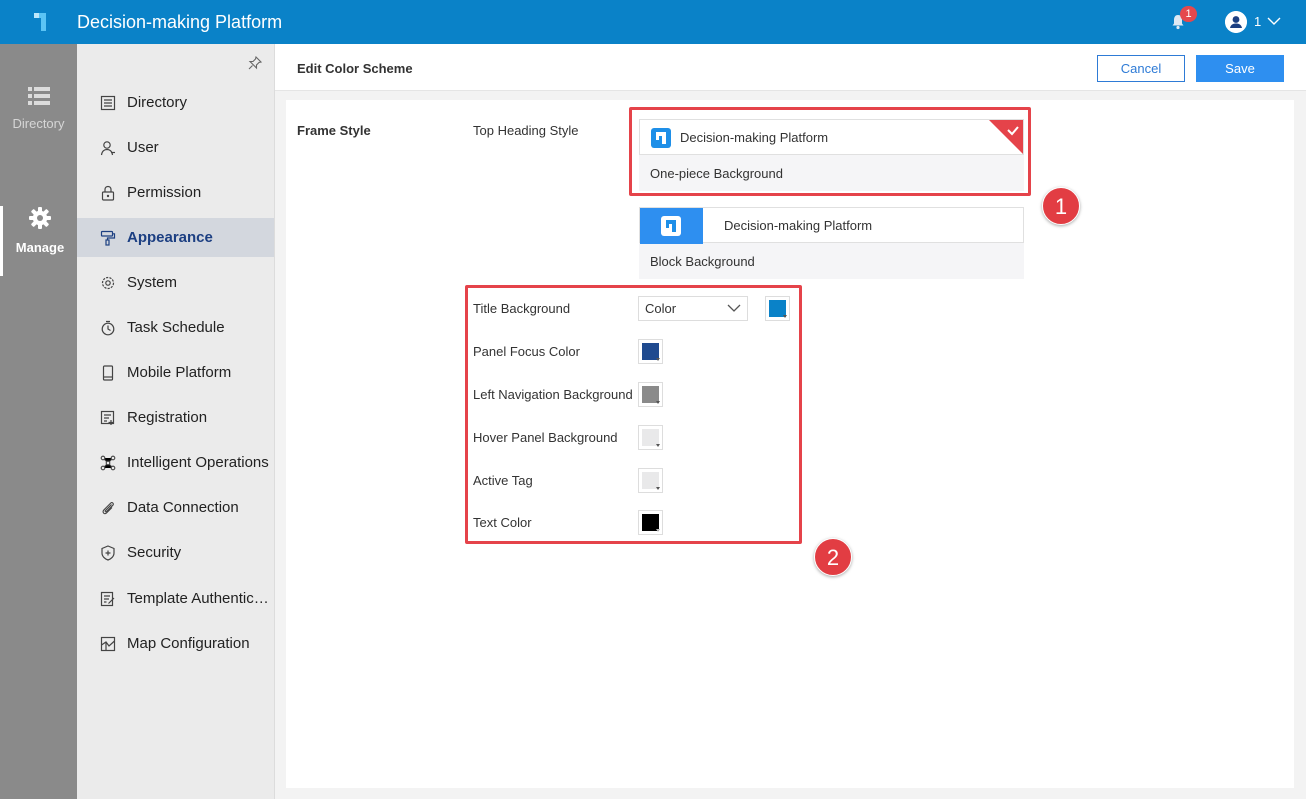 The image size is (1306, 799). I want to click on nav-item-data-connection: Data Connection, so click(175, 507).